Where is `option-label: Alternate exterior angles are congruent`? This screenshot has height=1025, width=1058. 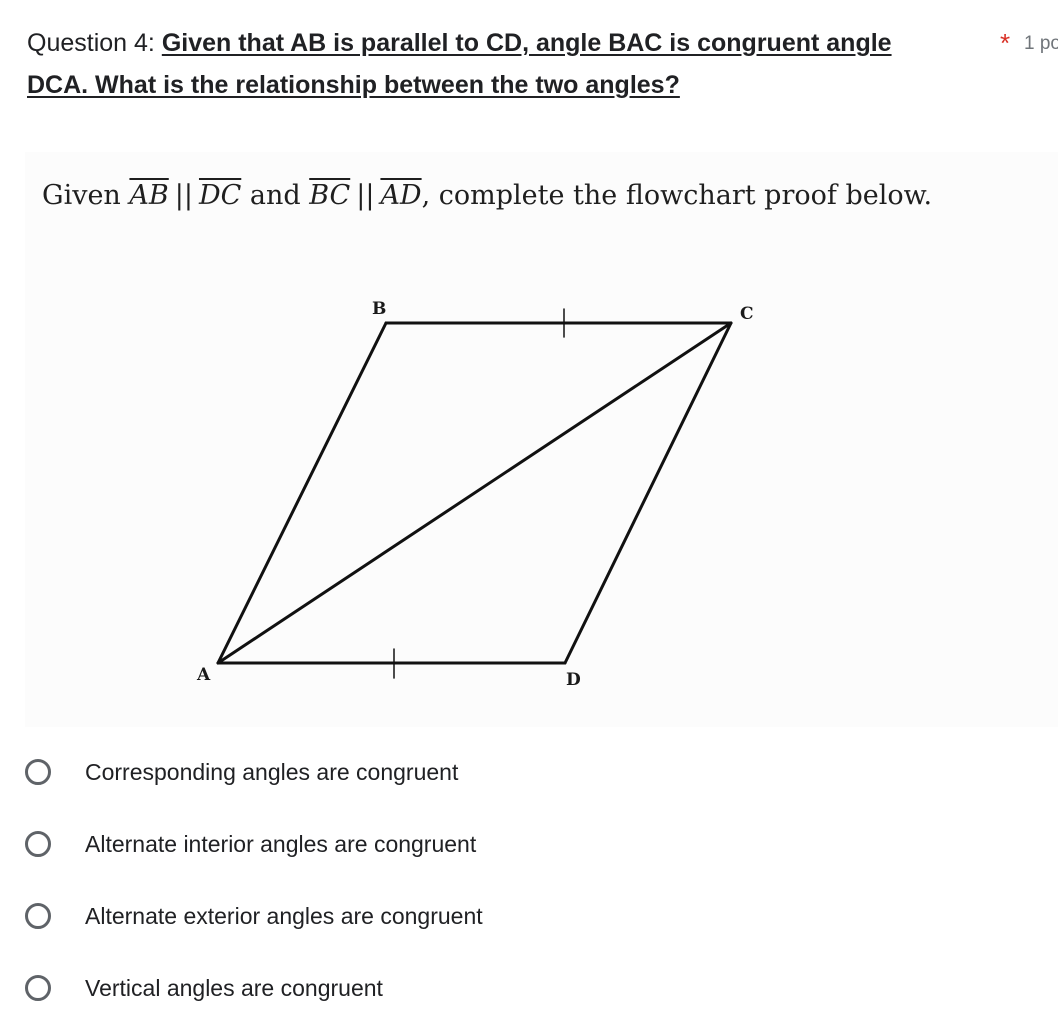 option-label: Alternate exterior angles are congruent is located at coordinates (284, 915).